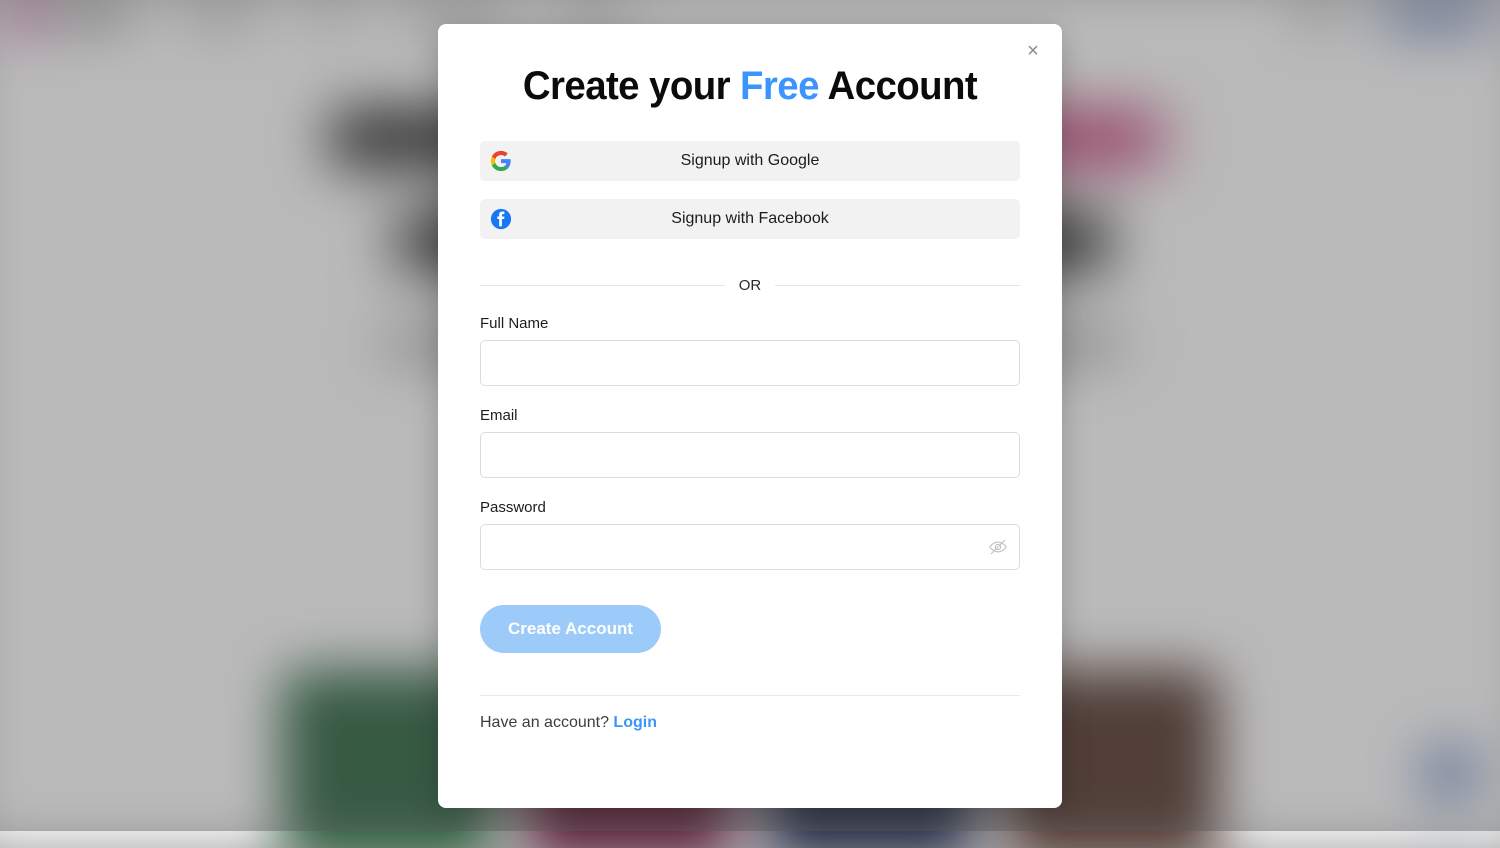 This screenshot has height=848, width=1500. What do you see at coordinates (602, 285) in the screenshot?
I see `divider-rule-left` at bounding box center [602, 285].